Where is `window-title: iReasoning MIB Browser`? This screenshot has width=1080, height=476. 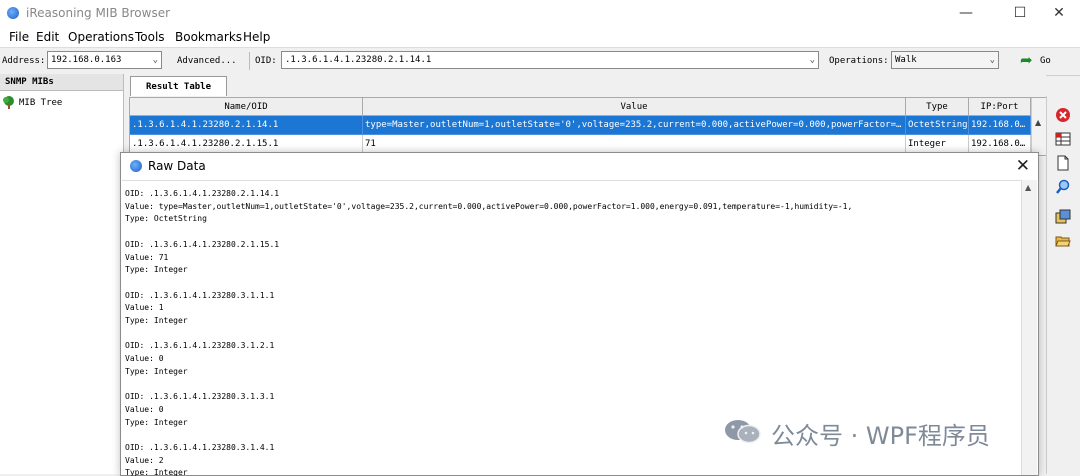
window-title: iReasoning MIB Browser is located at coordinates (98, 13).